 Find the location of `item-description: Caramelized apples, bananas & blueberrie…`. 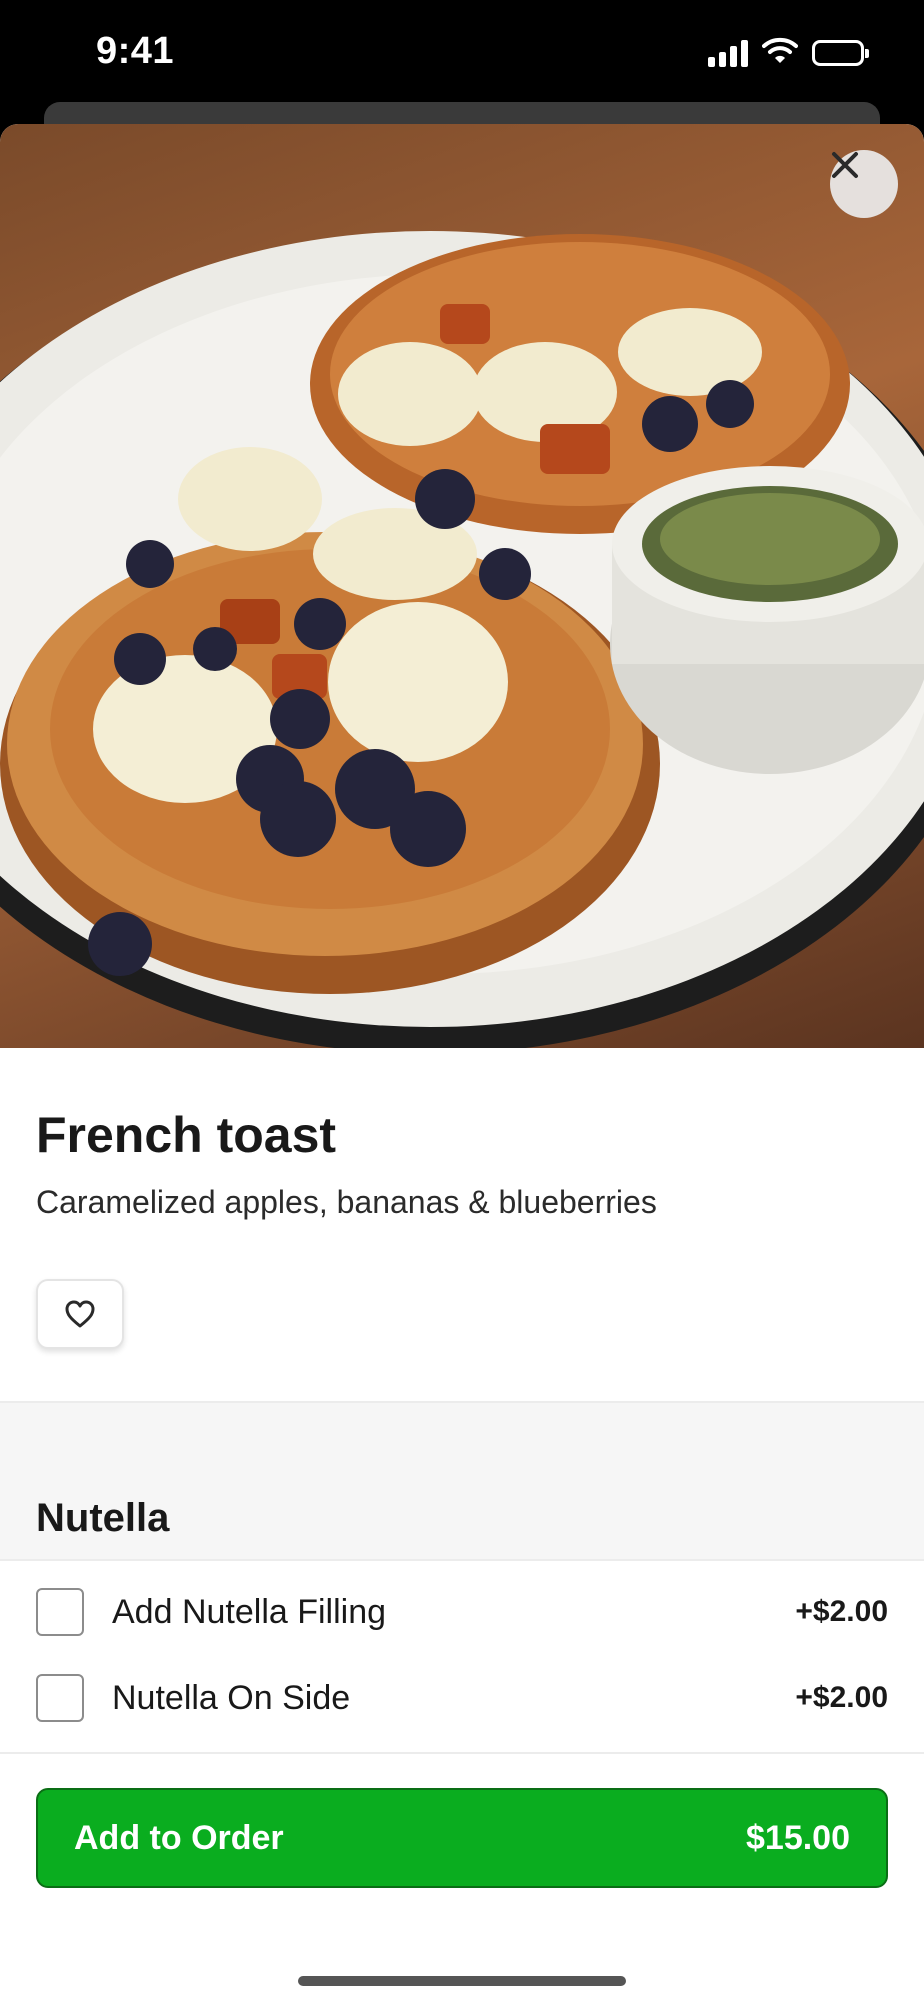

item-description: Caramelized apples, bananas & blueberrie… is located at coordinates (346, 1202).